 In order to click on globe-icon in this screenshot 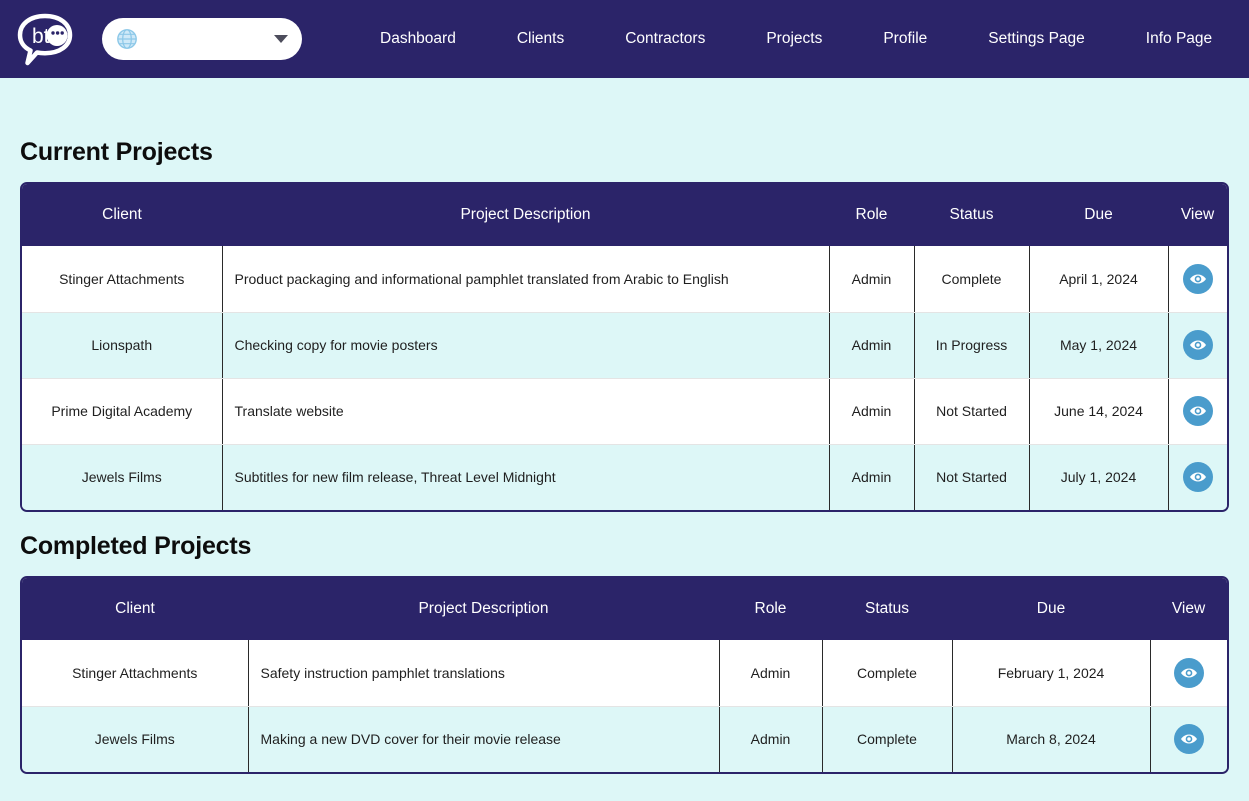, I will do `click(127, 39)`.